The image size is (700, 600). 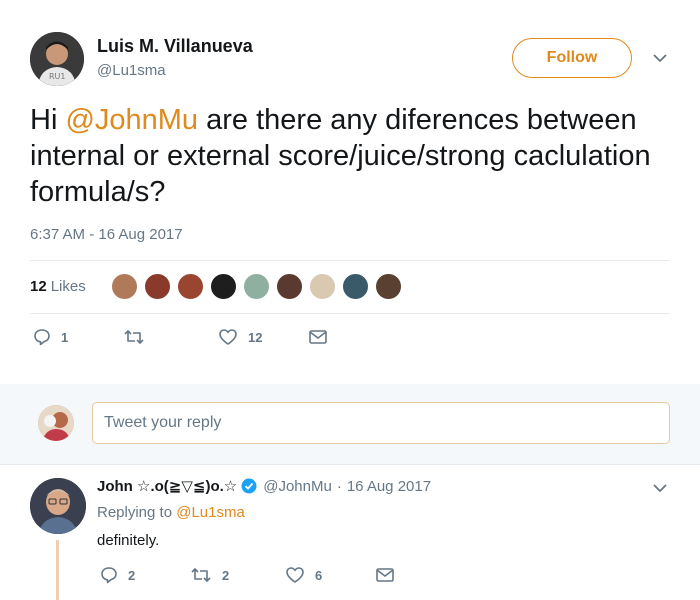 What do you see at coordinates (175, 46) in the screenshot?
I see `author-name: Luis M. Villanueva` at bounding box center [175, 46].